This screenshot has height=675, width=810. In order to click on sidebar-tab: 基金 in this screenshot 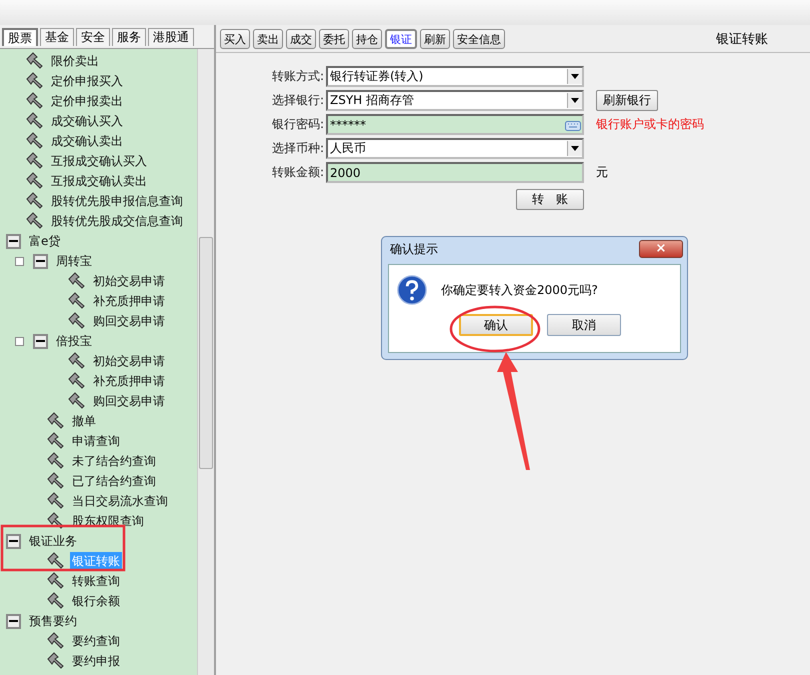, I will do `click(57, 37)`.